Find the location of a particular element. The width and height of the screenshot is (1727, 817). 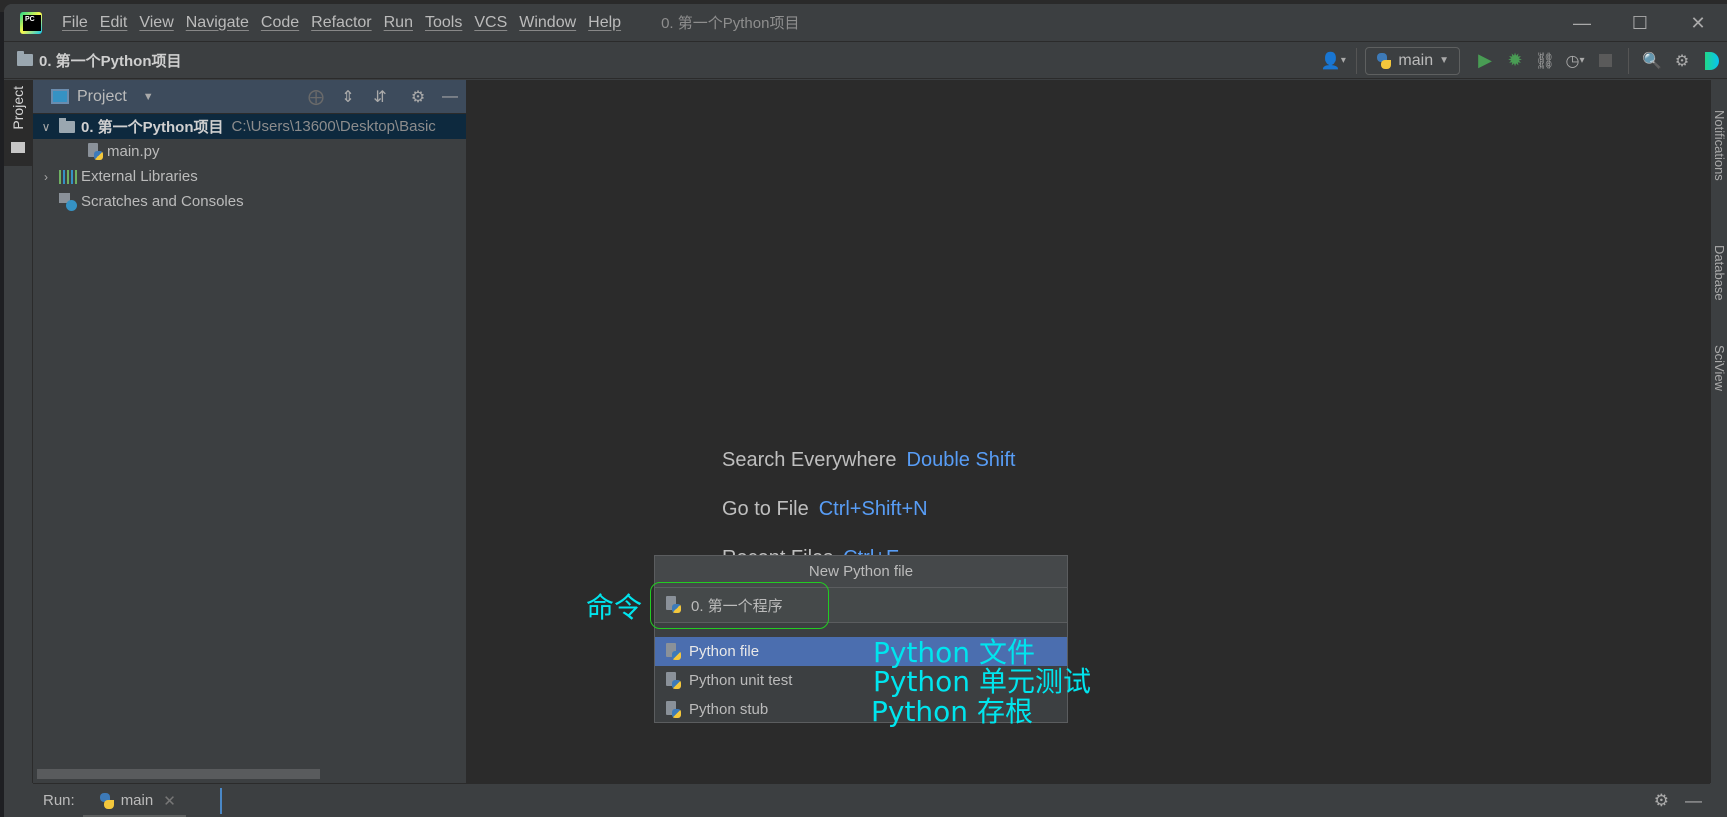

tool-tab-database: Database is located at coordinates (1719, 273).